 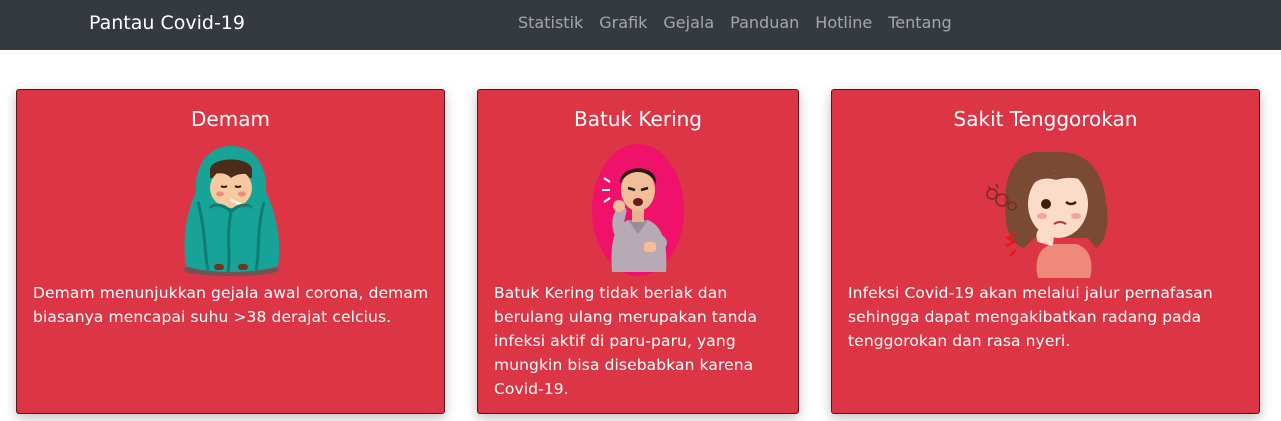 What do you see at coordinates (230, 119) in the screenshot?
I see `card-title: Demam` at bounding box center [230, 119].